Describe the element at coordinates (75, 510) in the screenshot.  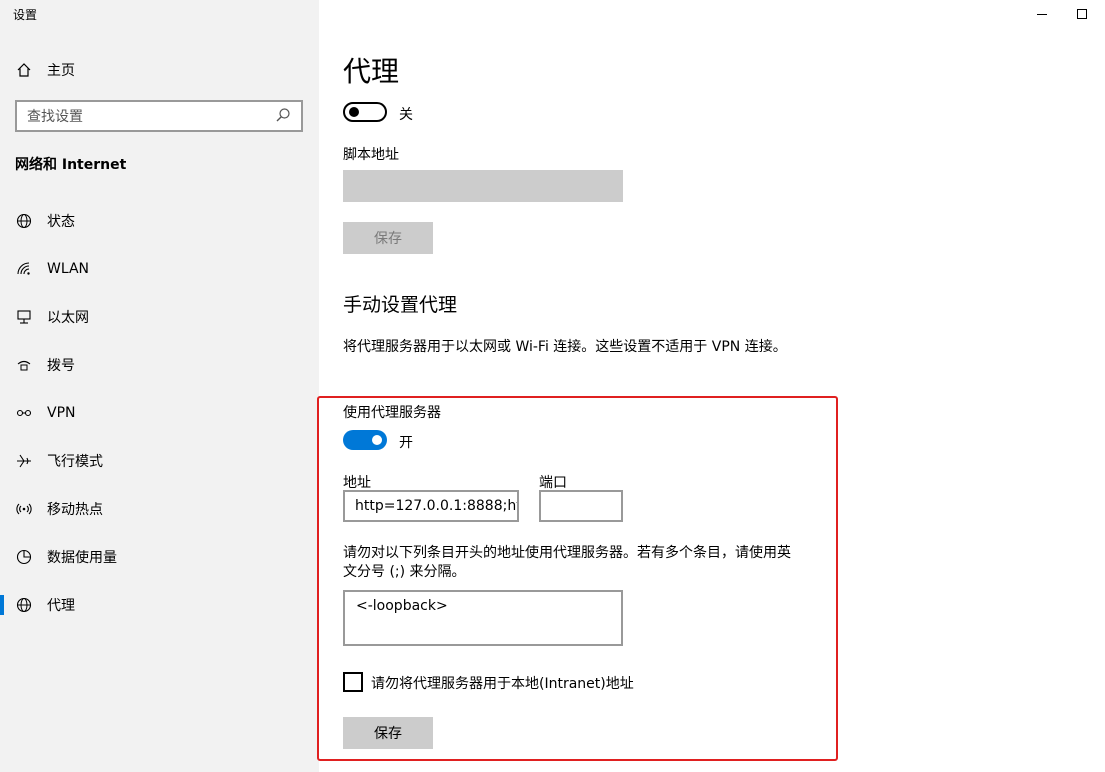
I see `sidebar-item-label: 移动热点` at that location.